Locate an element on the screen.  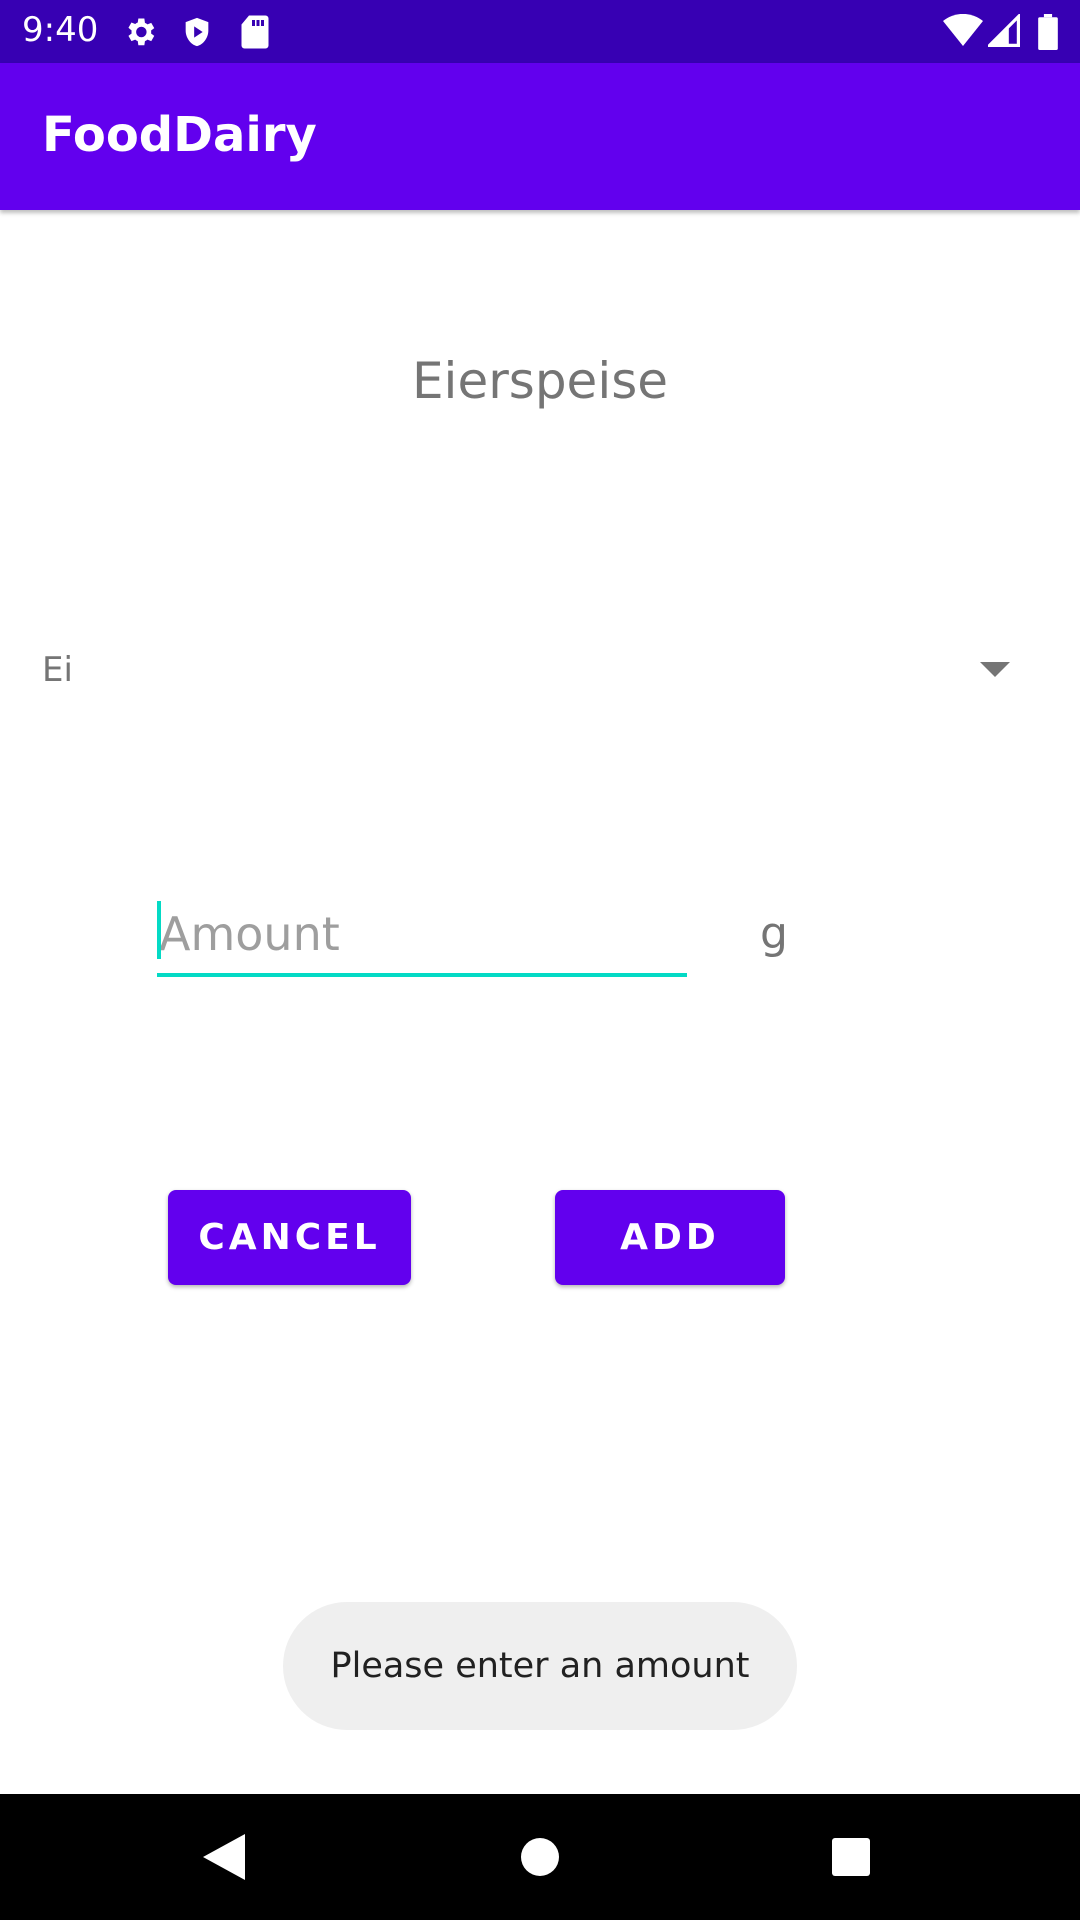
app-title: FoodDairy is located at coordinates (179, 135).